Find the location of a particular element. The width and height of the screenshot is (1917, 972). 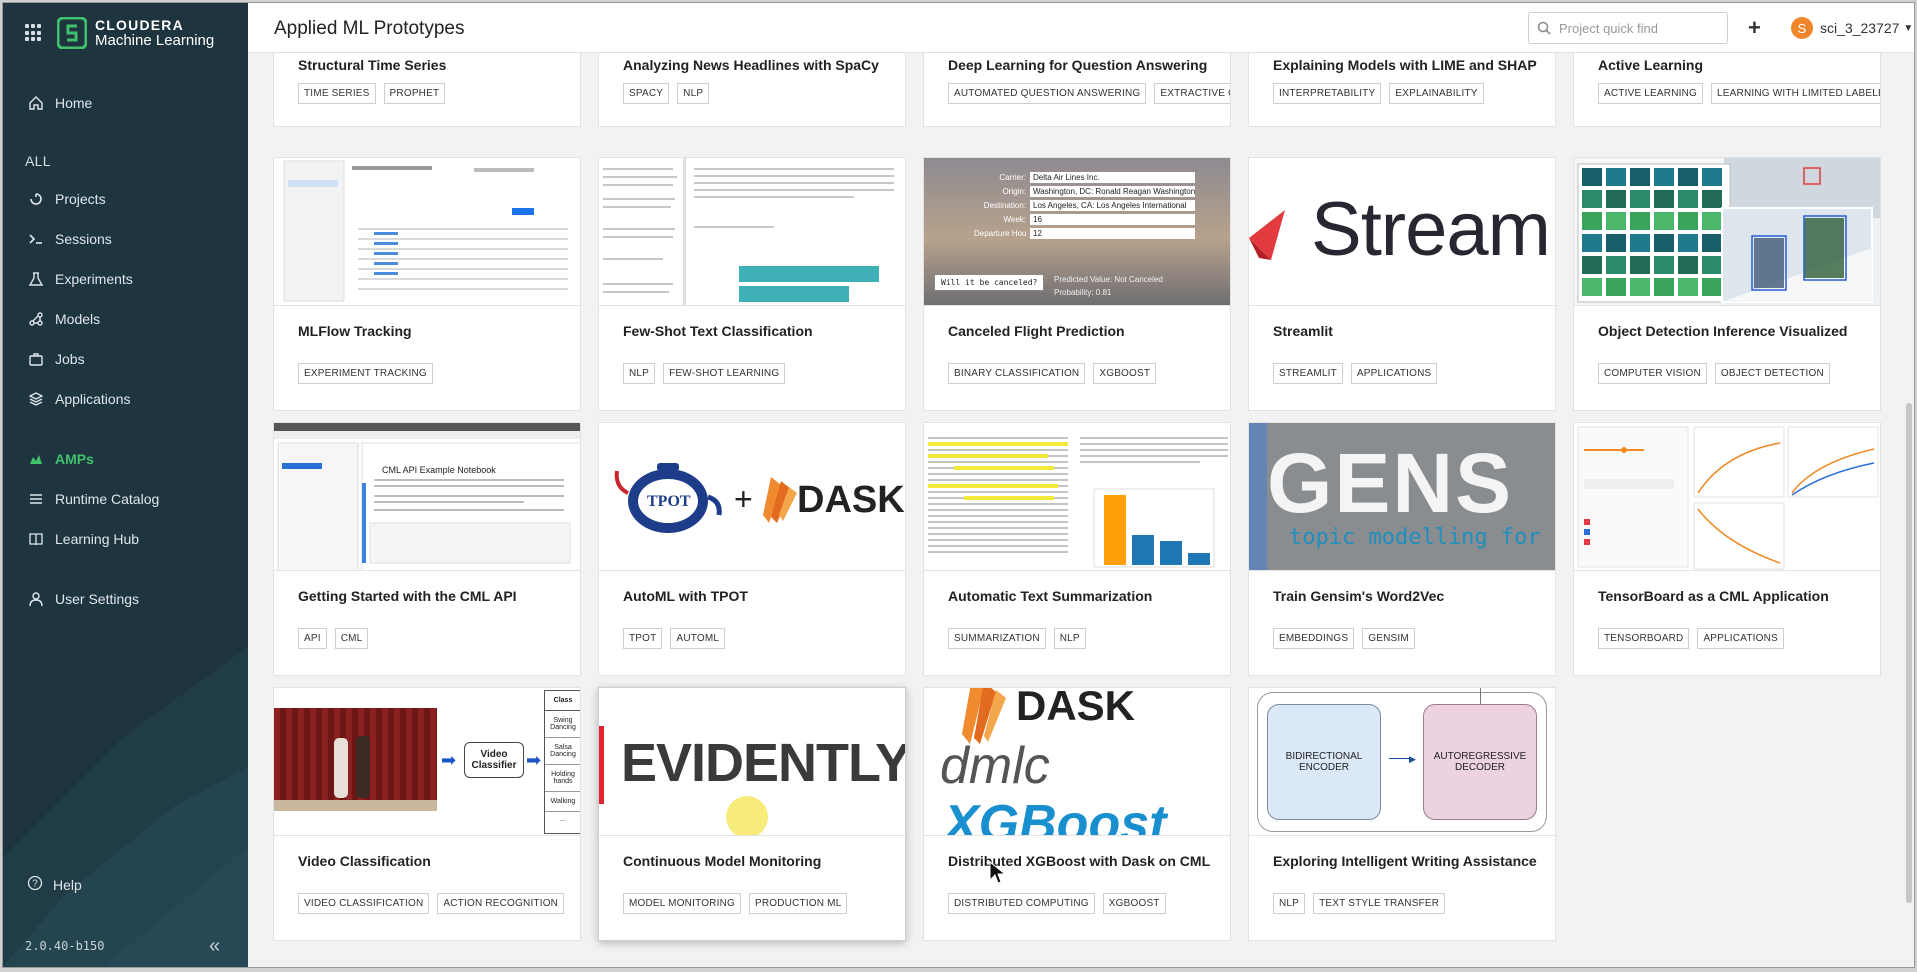

project-search is located at coordinates (1628, 28).